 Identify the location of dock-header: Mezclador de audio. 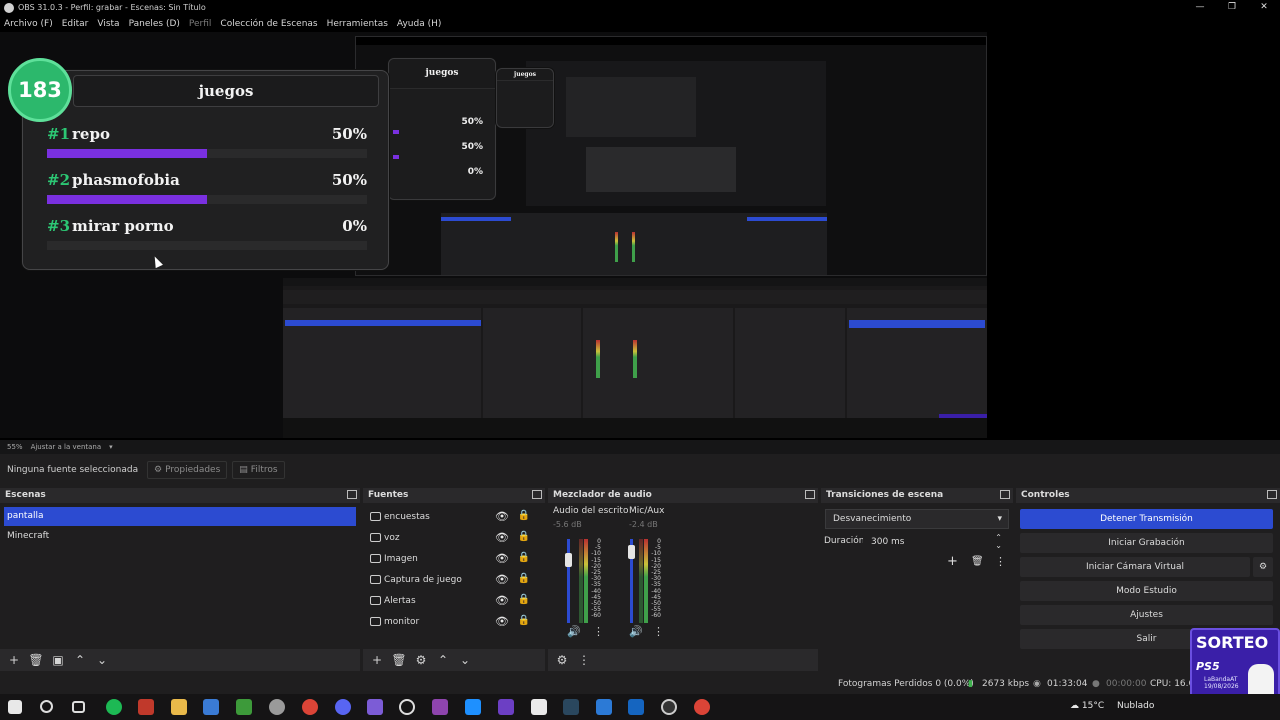
(683, 495).